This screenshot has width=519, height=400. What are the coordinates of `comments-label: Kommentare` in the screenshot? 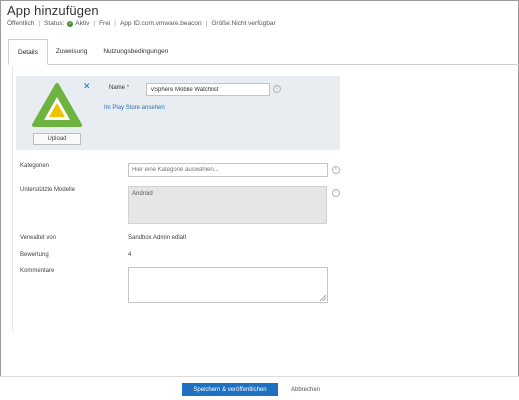 It's located at (37, 271).